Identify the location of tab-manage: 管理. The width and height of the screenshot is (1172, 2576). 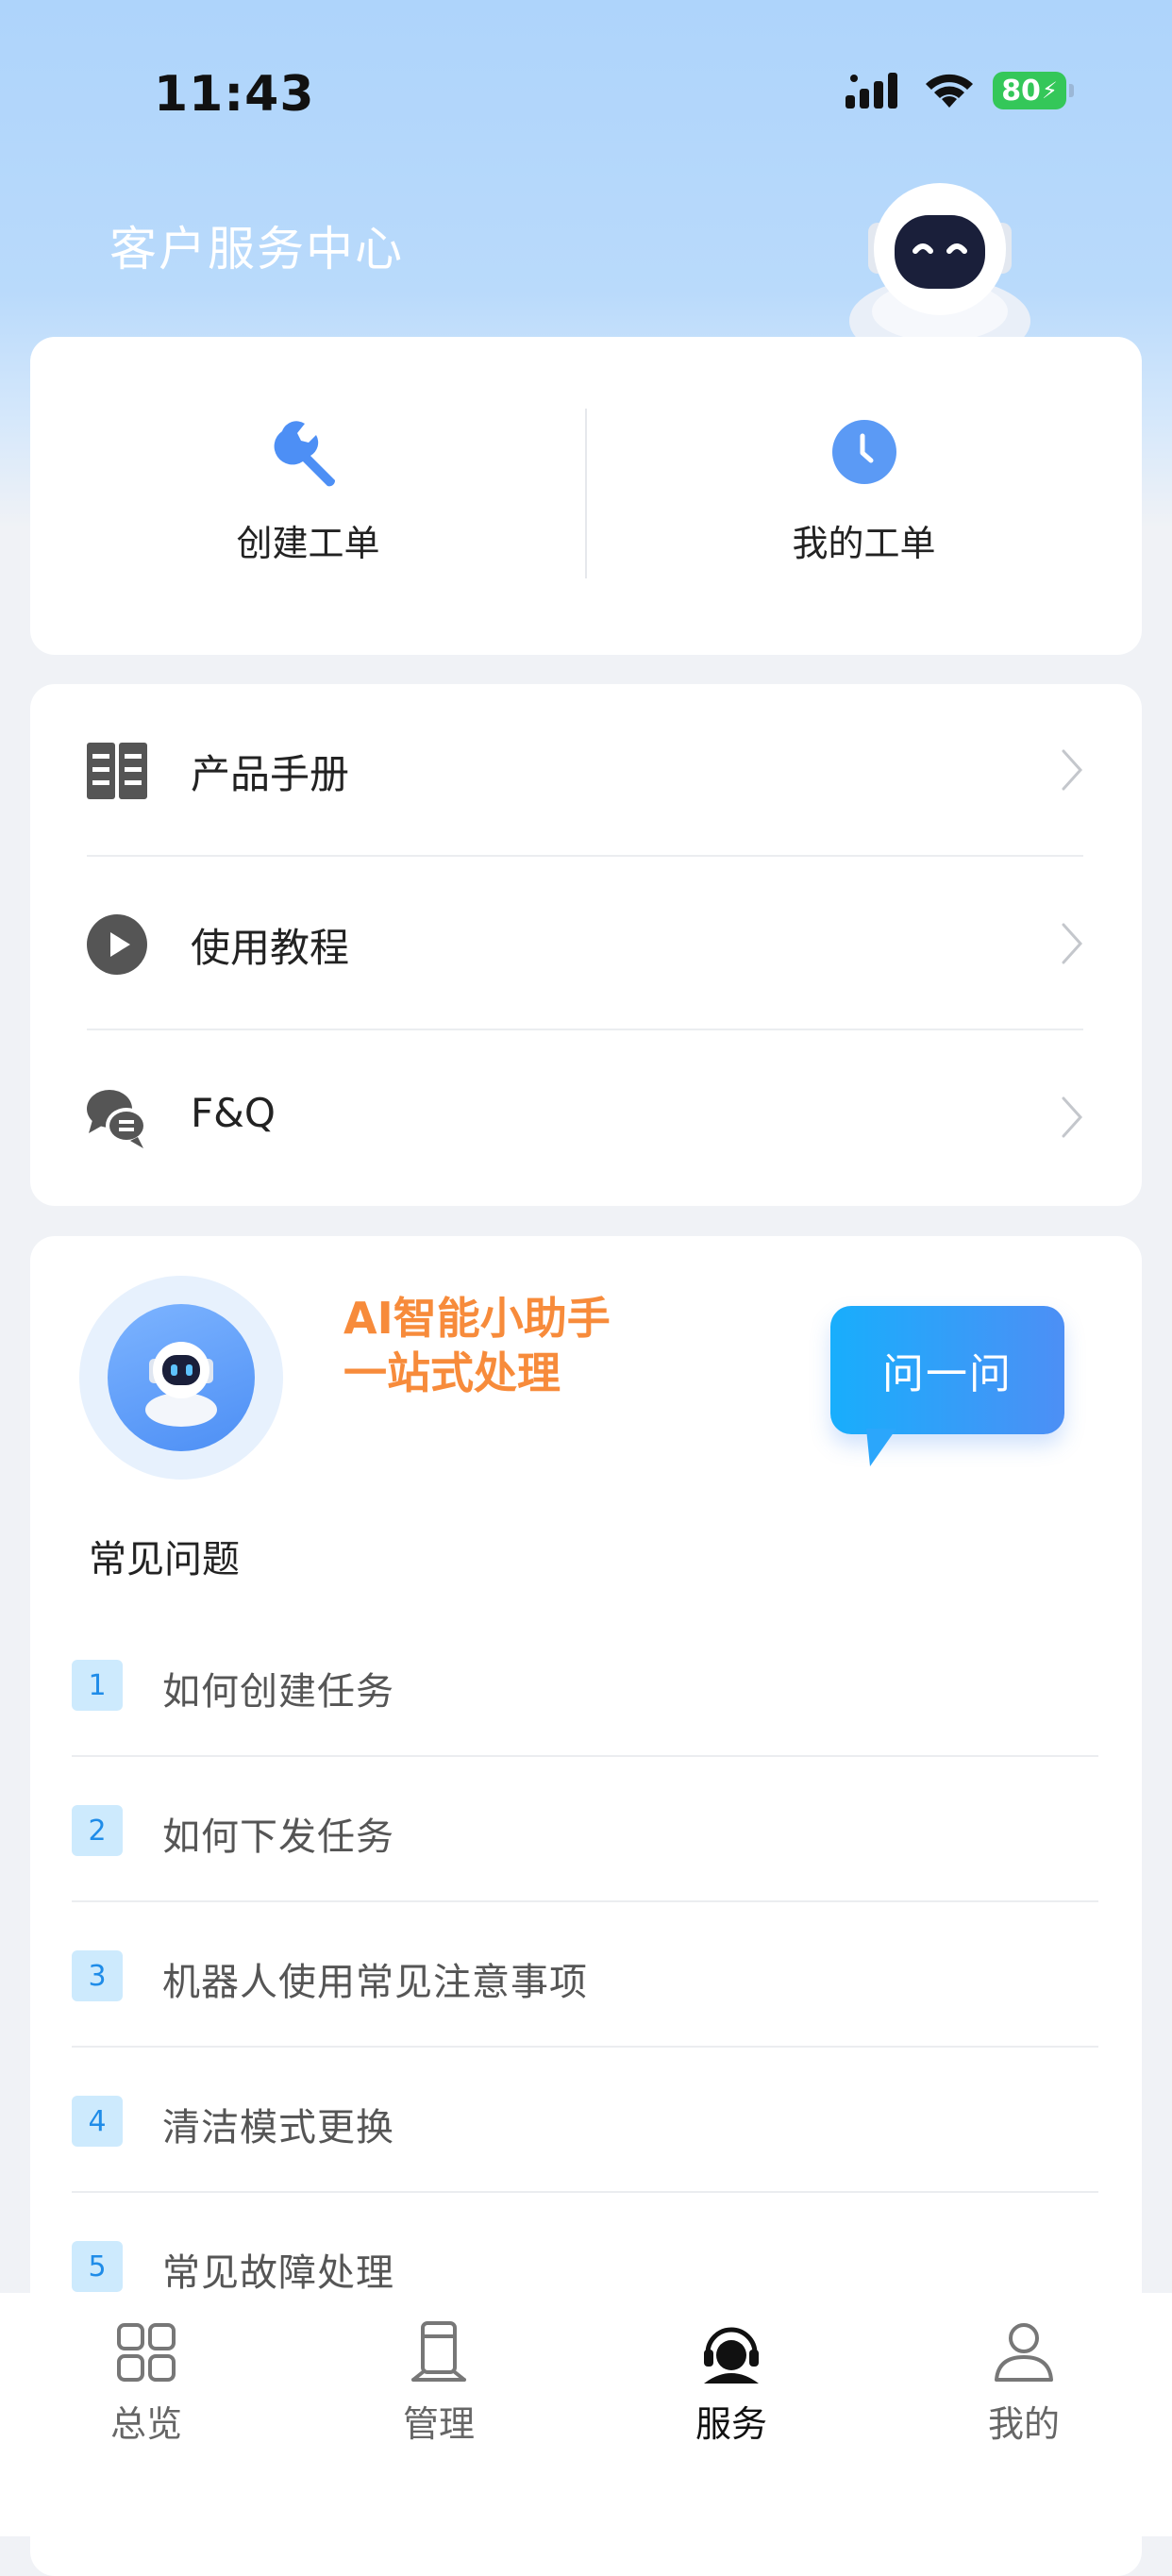
(439, 2394).